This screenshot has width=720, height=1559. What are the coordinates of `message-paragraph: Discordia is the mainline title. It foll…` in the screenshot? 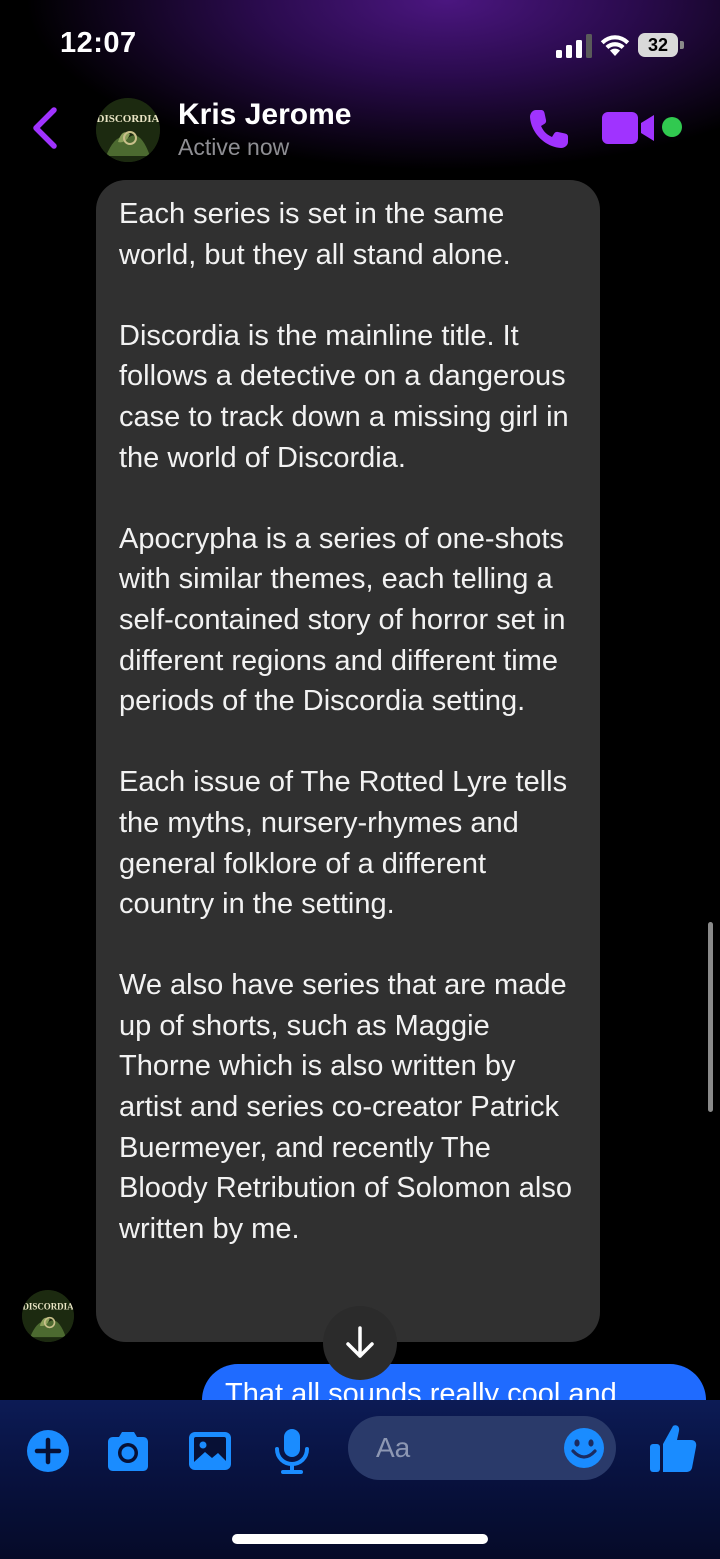 It's located at (344, 396).